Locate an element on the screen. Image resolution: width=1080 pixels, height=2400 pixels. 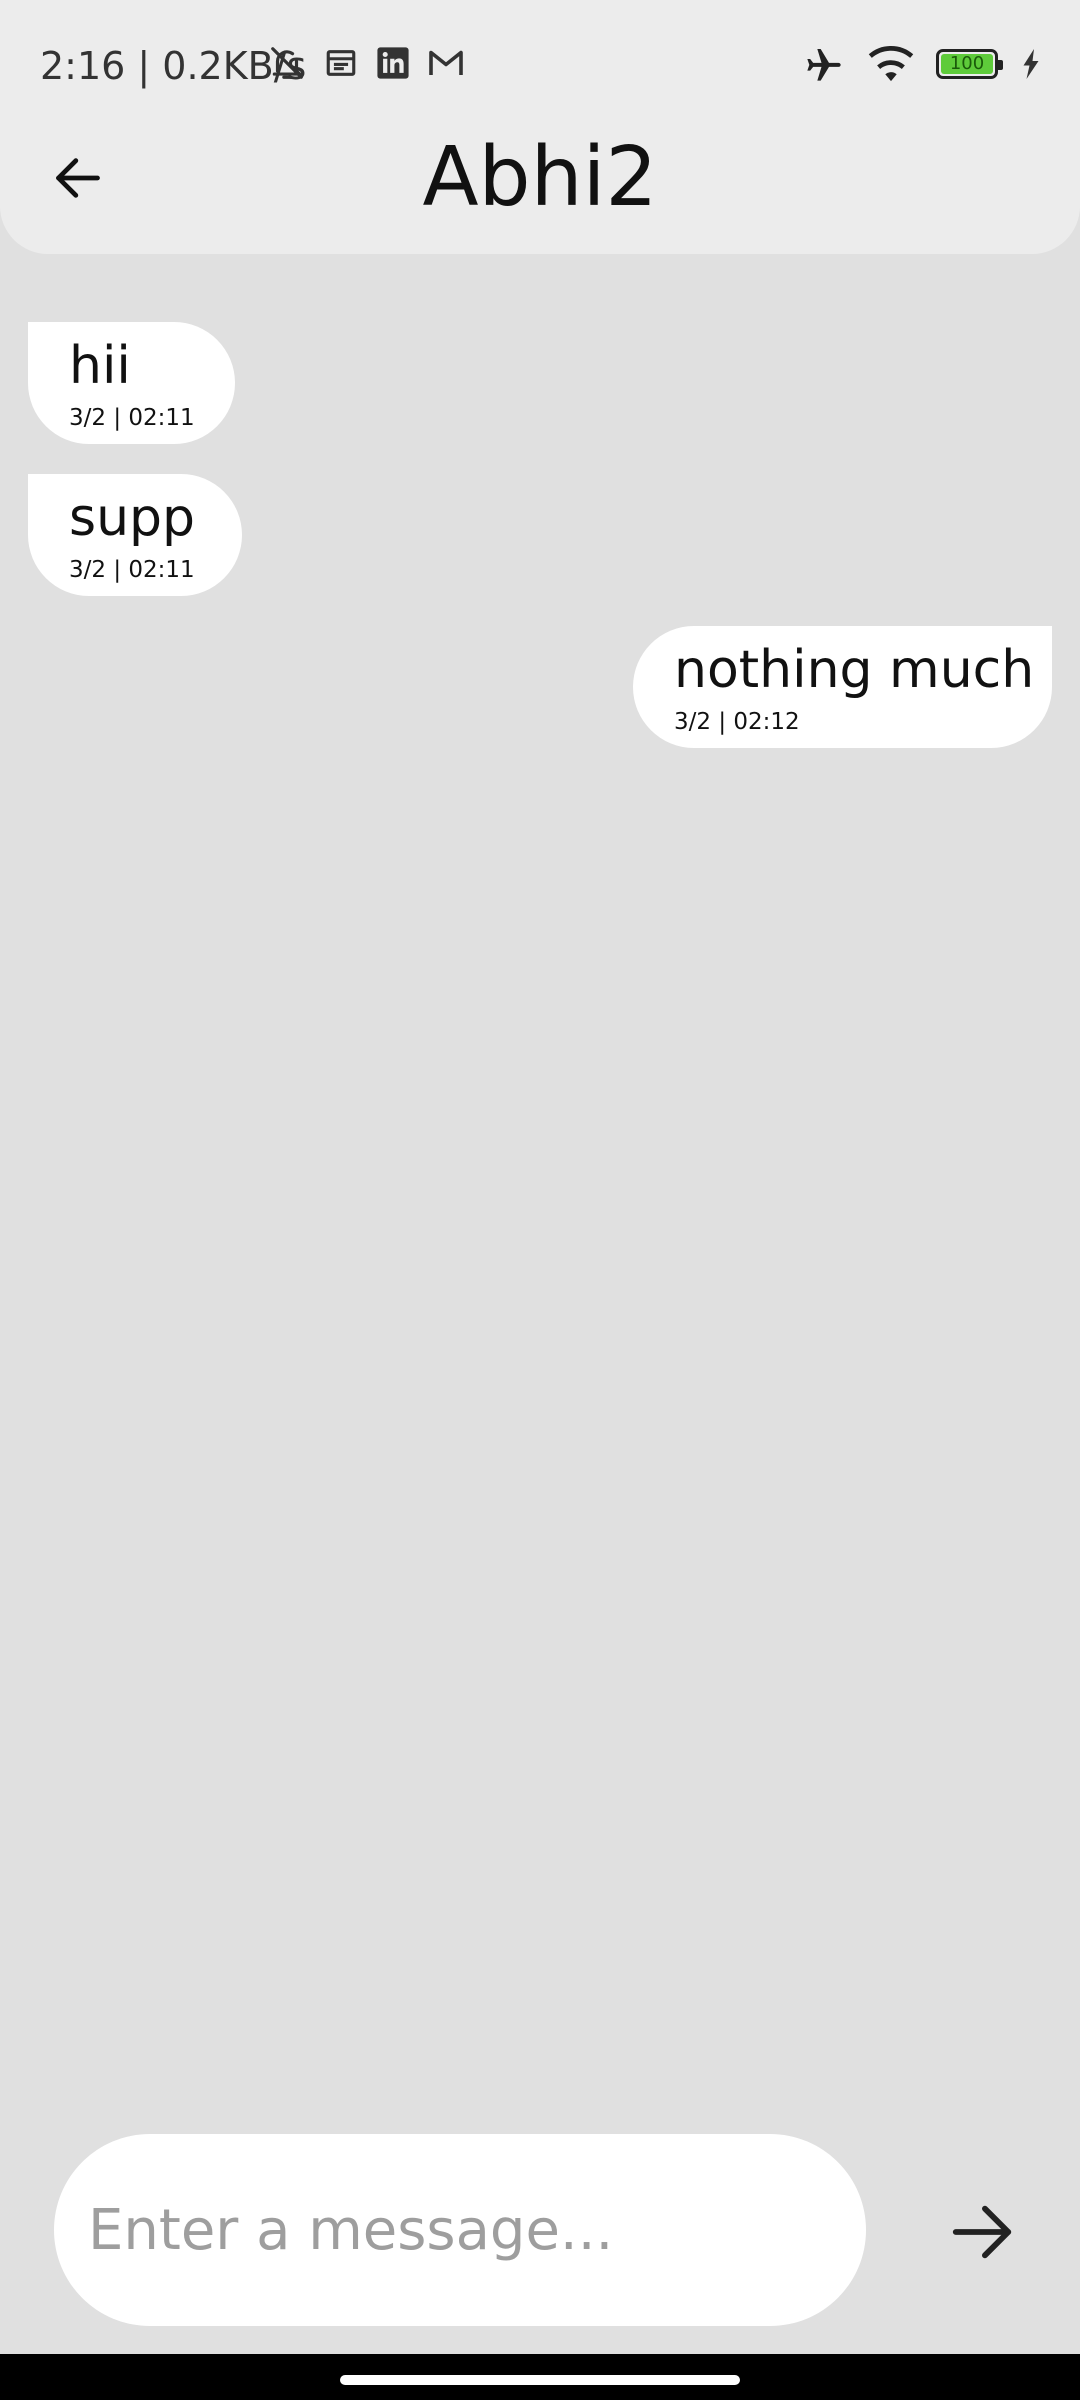
home-gesture-handle is located at coordinates (540, 2380).